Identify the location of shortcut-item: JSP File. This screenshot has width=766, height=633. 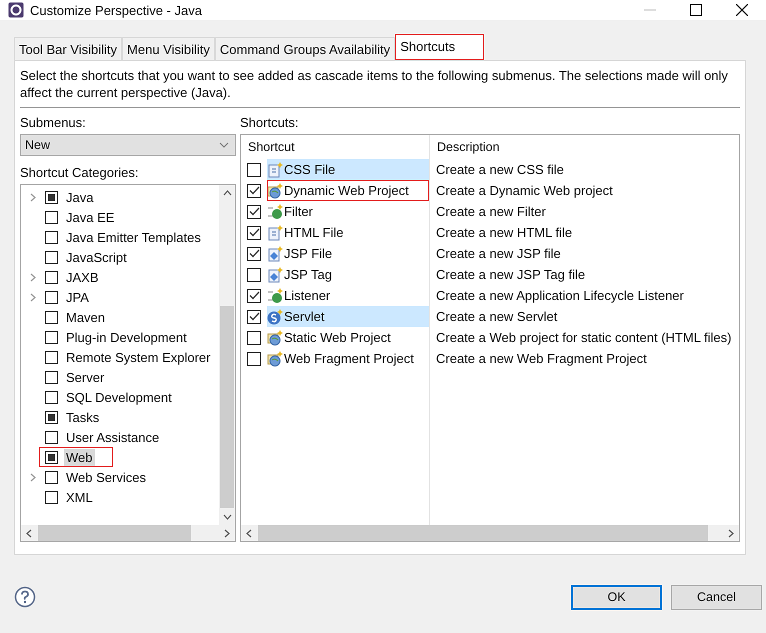
(348, 253).